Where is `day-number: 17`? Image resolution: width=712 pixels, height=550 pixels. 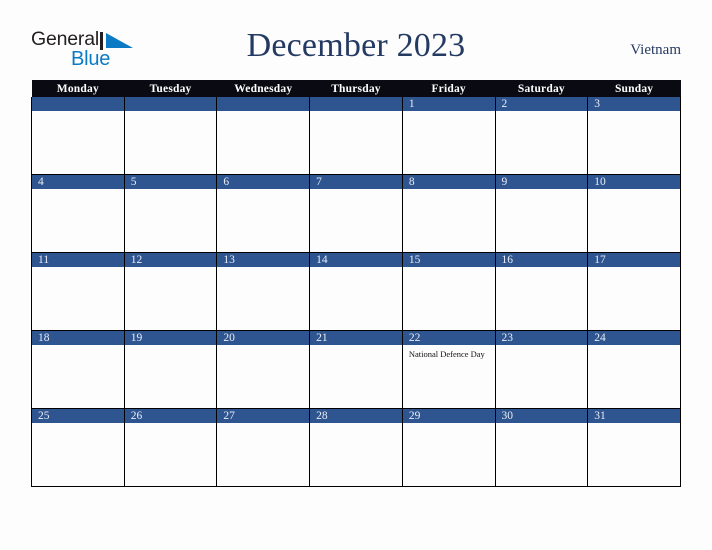 day-number: 17 is located at coordinates (634, 260).